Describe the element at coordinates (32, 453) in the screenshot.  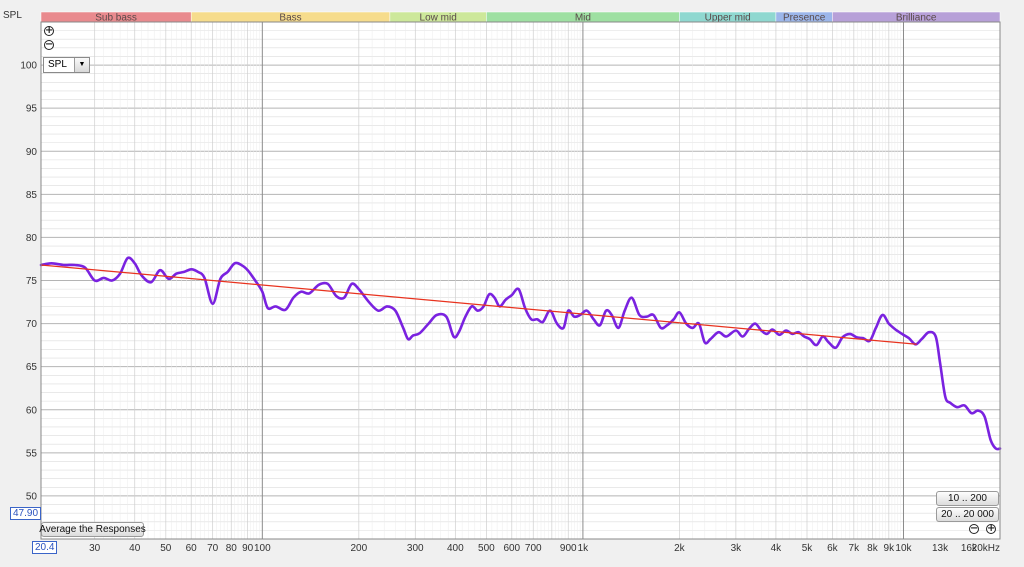
I see `y-tick-label: 55` at that location.